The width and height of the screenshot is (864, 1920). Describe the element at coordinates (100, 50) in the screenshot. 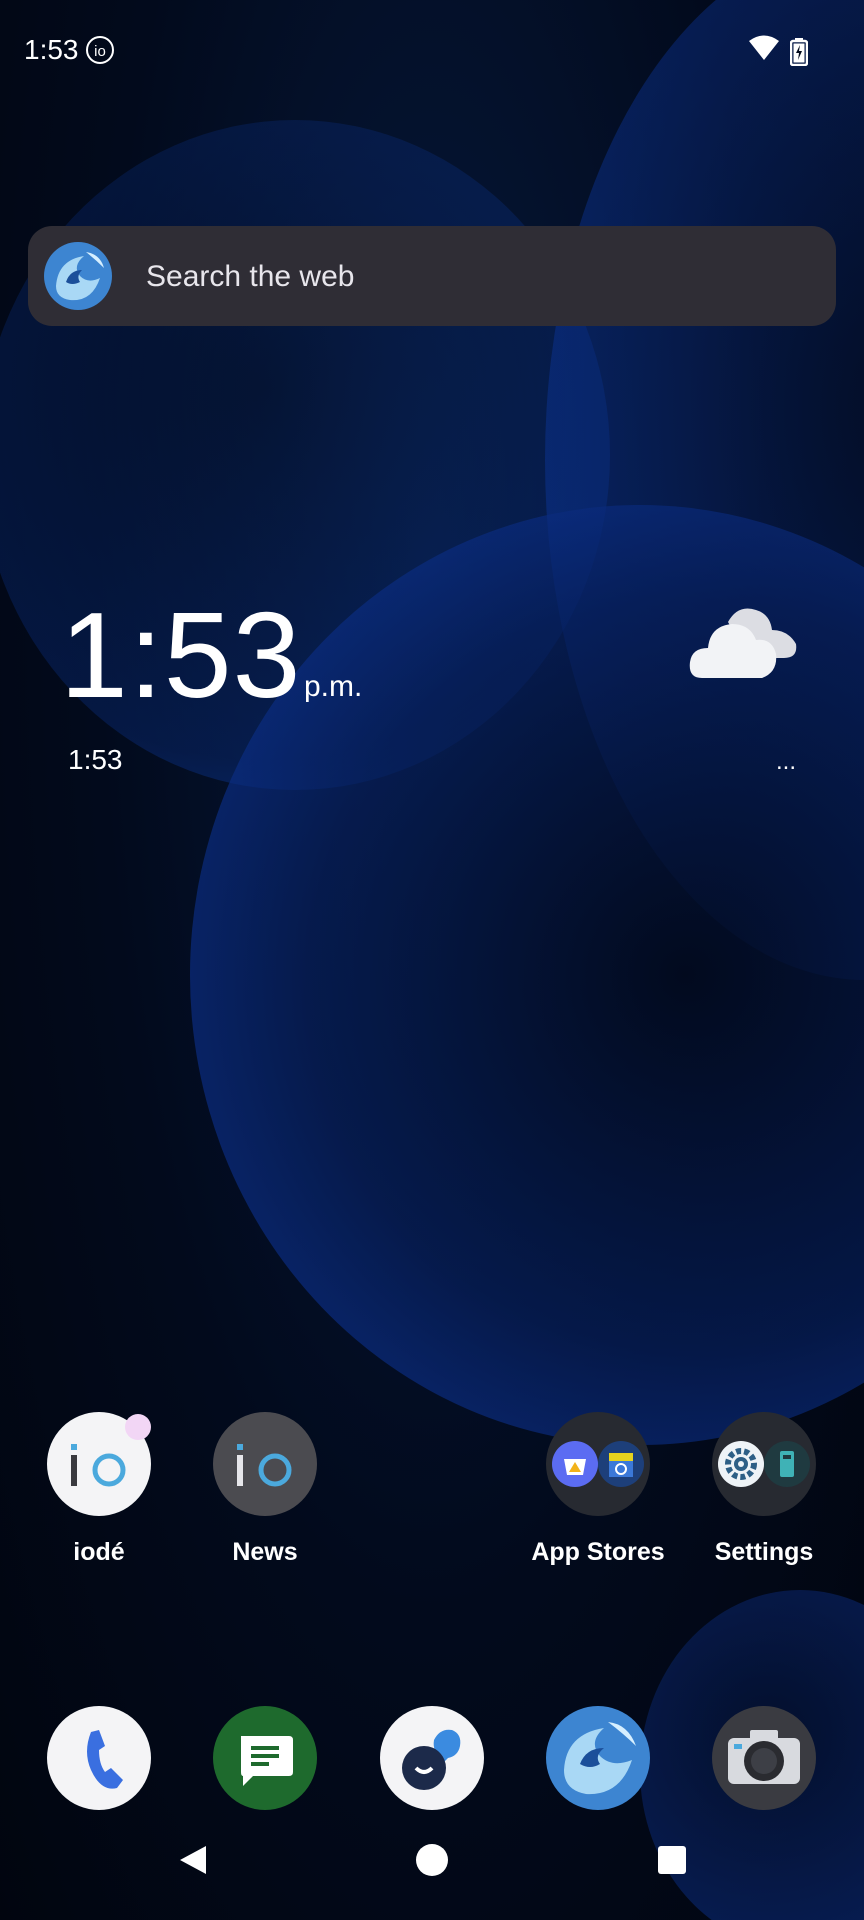

I see `io-badge: io` at that location.